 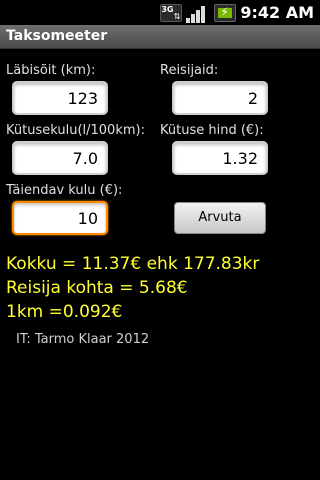 I want to click on consumption-input, so click(x=60, y=158).